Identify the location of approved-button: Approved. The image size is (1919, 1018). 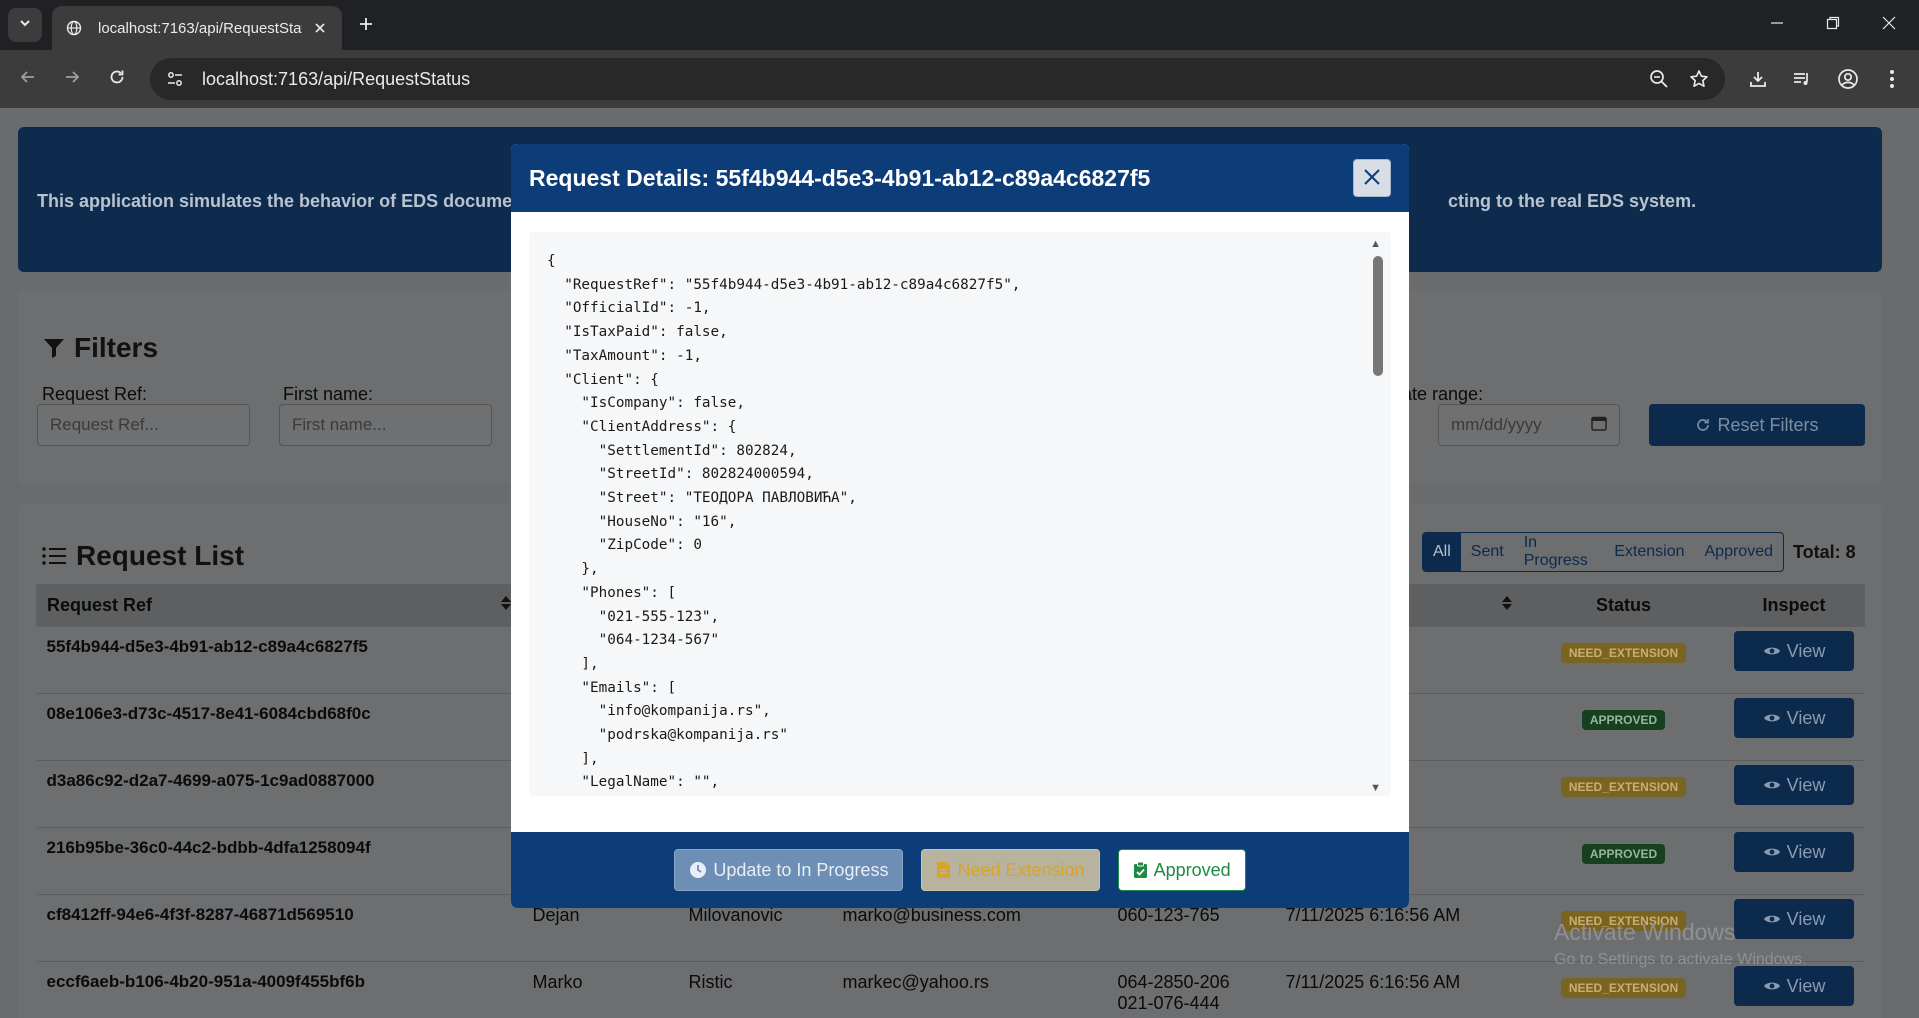
(1181, 870).